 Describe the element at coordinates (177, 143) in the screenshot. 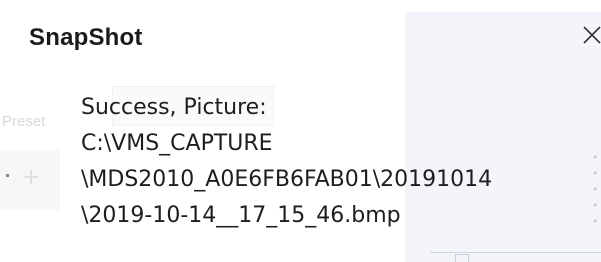

I see `message-line: C:\VMS_CAPTURE` at that location.